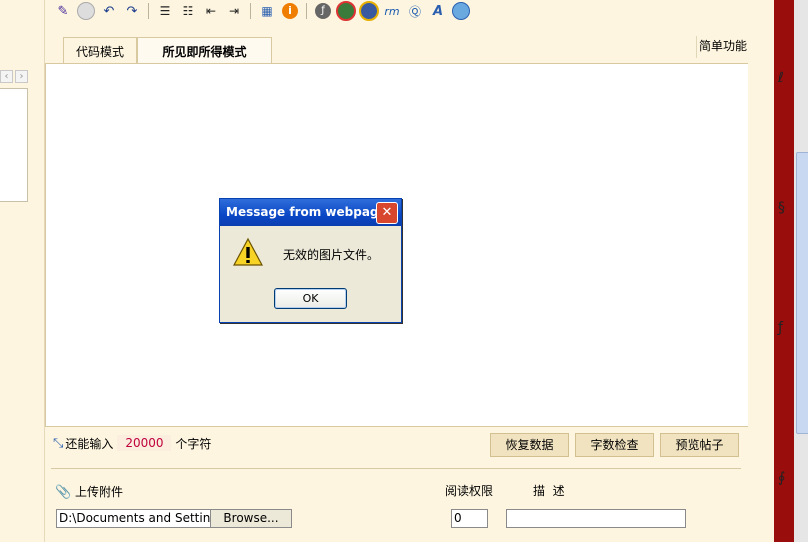 Image resolution: width=808 pixels, height=542 pixels. I want to click on tab-wysiwyg-mode: 所见即所得模式, so click(204, 51).